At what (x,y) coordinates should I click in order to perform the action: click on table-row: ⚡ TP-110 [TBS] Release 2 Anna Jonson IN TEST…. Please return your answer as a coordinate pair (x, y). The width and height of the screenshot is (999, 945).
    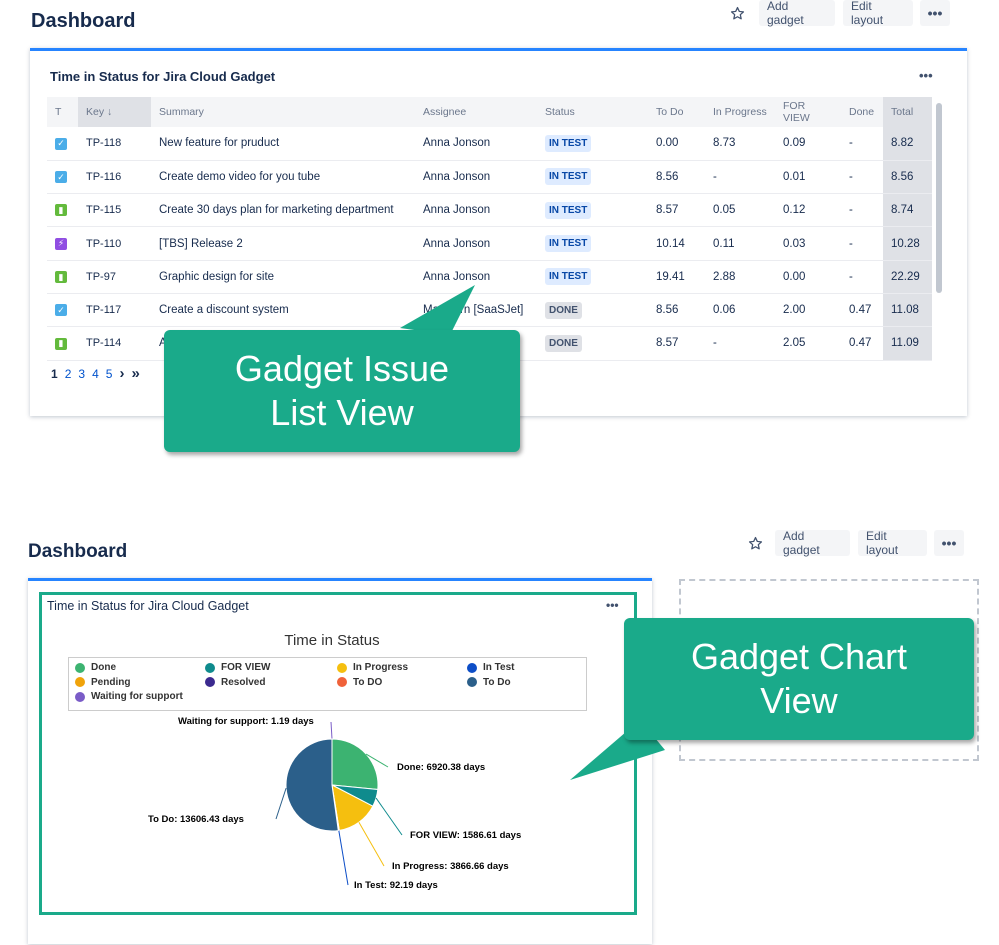
    Looking at the image, I should click on (489, 243).